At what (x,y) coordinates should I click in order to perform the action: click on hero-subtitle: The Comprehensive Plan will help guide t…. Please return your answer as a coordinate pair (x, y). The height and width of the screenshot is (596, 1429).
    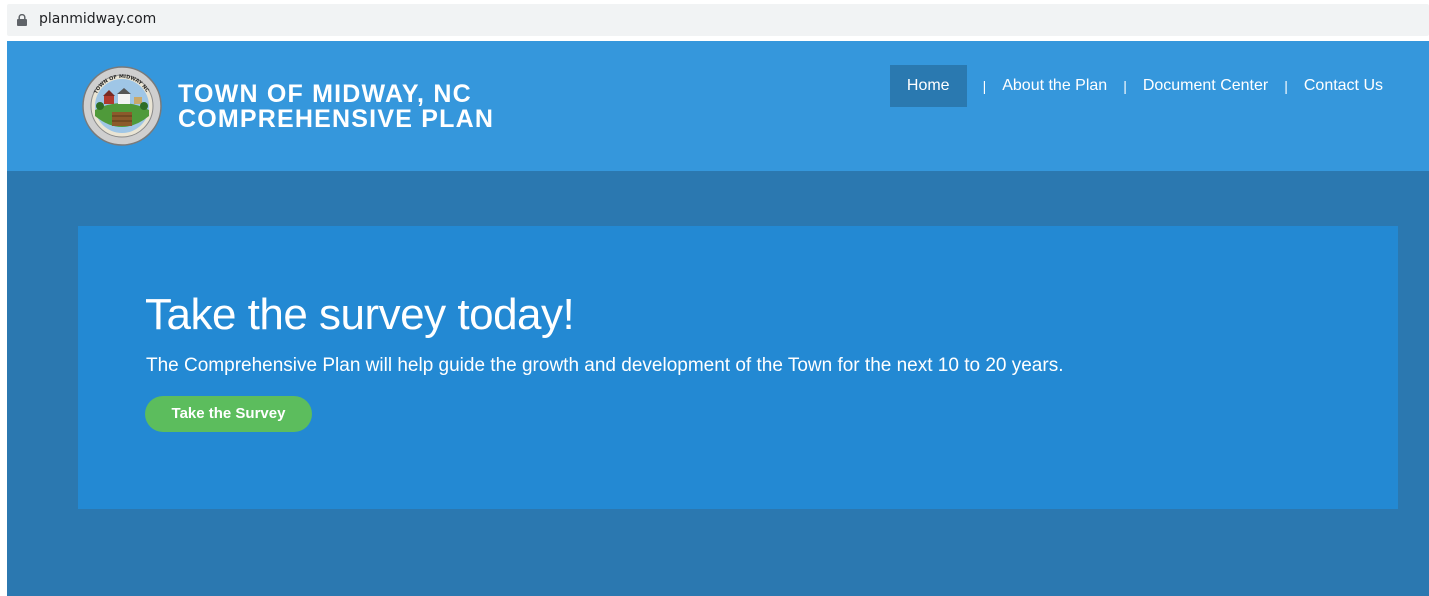
    Looking at the image, I should click on (605, 365).